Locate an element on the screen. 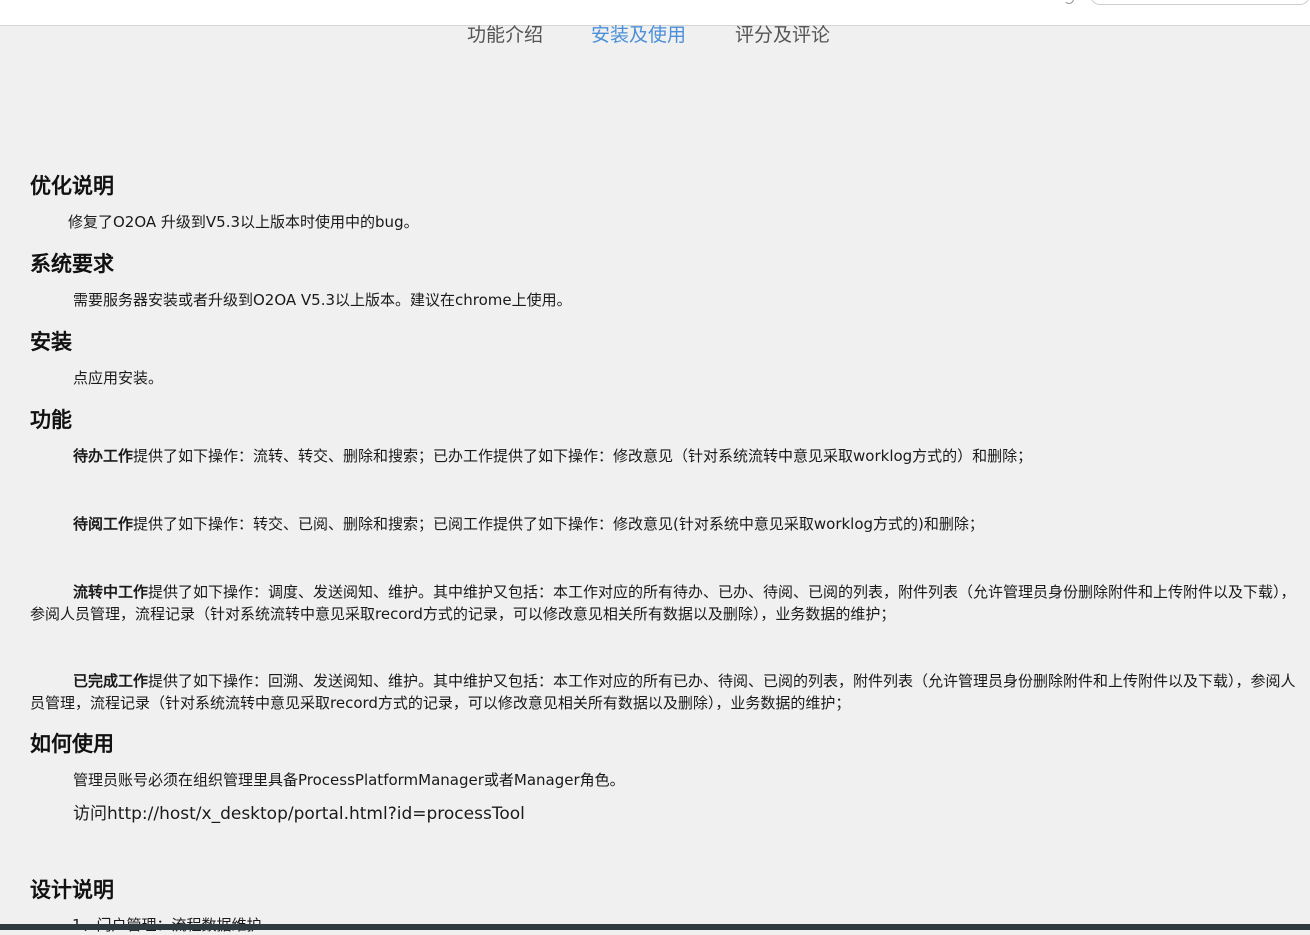  section-title-requirements: 系统要求 is located at coordinates (72, 264).